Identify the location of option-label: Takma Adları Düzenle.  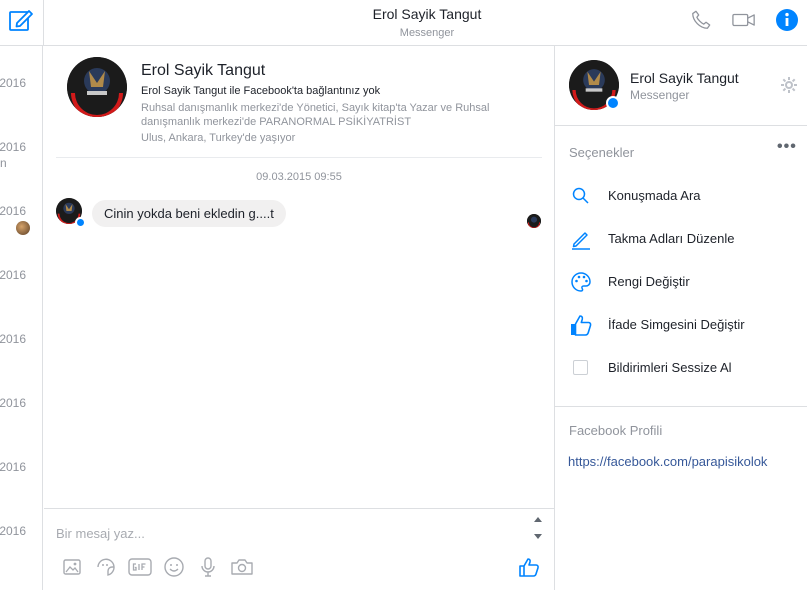
(671, 238).